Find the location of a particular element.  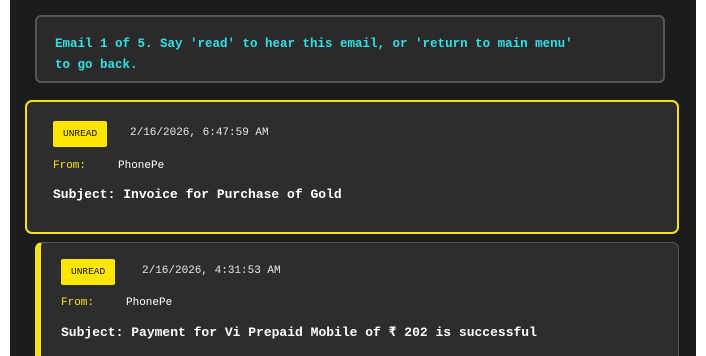

voice-prompt-line-2: to go back. is located at coordinates (96, 65).